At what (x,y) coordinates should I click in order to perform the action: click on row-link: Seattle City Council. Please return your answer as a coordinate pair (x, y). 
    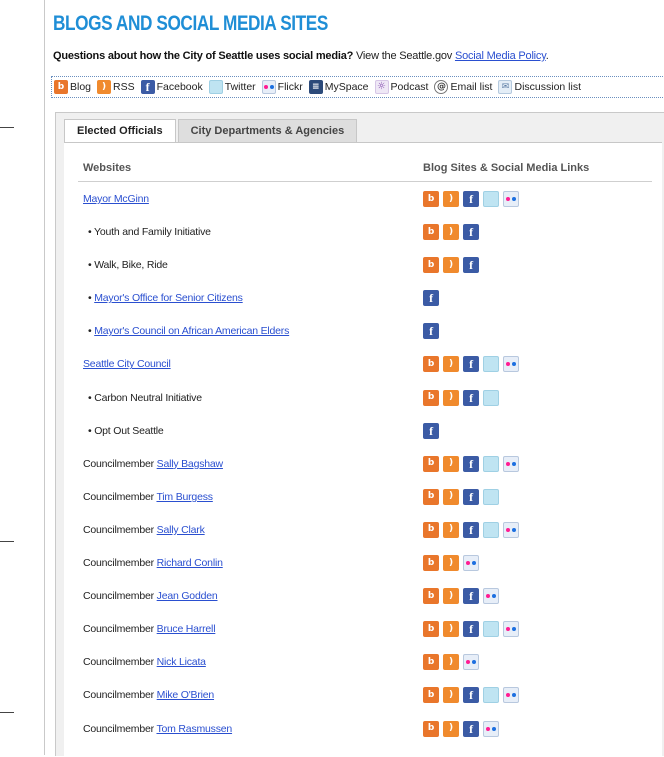
    Looking at the image, I should click on (127, 364).